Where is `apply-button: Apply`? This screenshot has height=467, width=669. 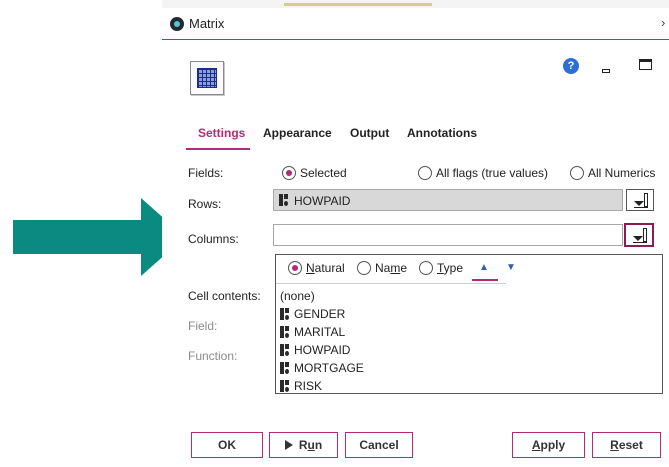 apply-button: Apply is located at coordinates (548, 445).